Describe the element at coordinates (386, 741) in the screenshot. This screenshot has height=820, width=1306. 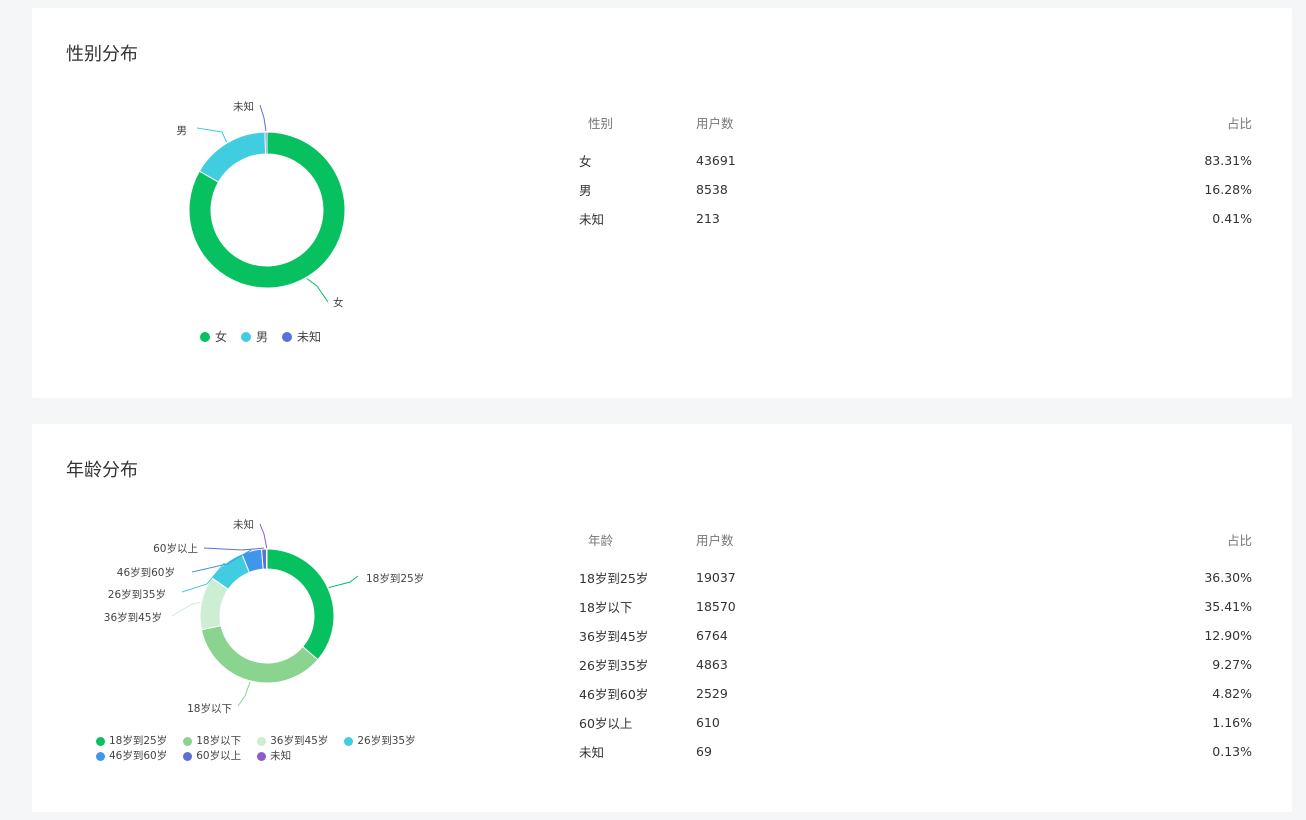
I see `legend-label: 26岁到35岁` at that location.